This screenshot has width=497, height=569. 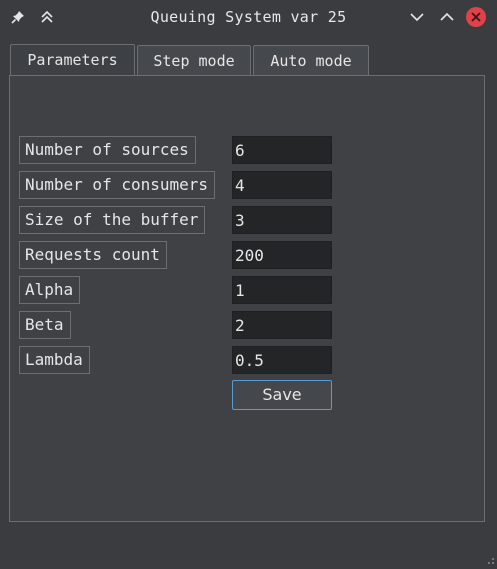 I want to click on close-icon, so click(x=476, y=17).